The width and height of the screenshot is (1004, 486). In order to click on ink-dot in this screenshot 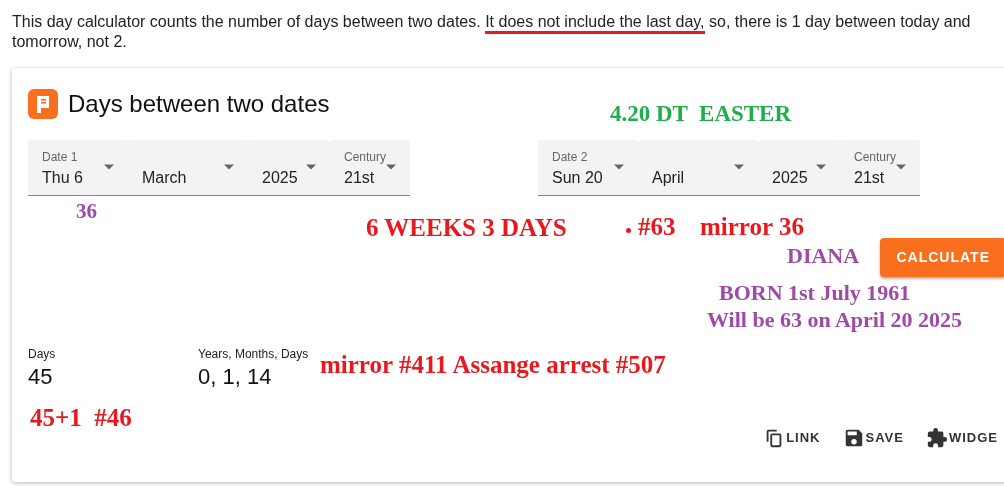, I will do `click(628, 230)`.